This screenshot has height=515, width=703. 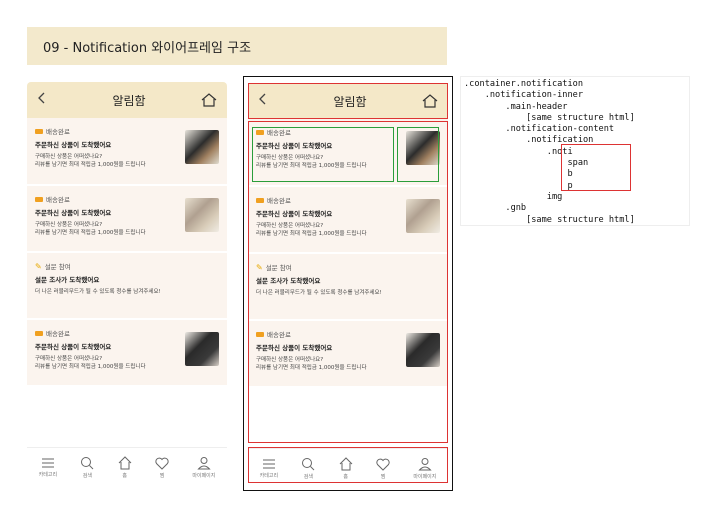 I want to click on gnb-item-category: 카테고리, so click(x=48, y=467).